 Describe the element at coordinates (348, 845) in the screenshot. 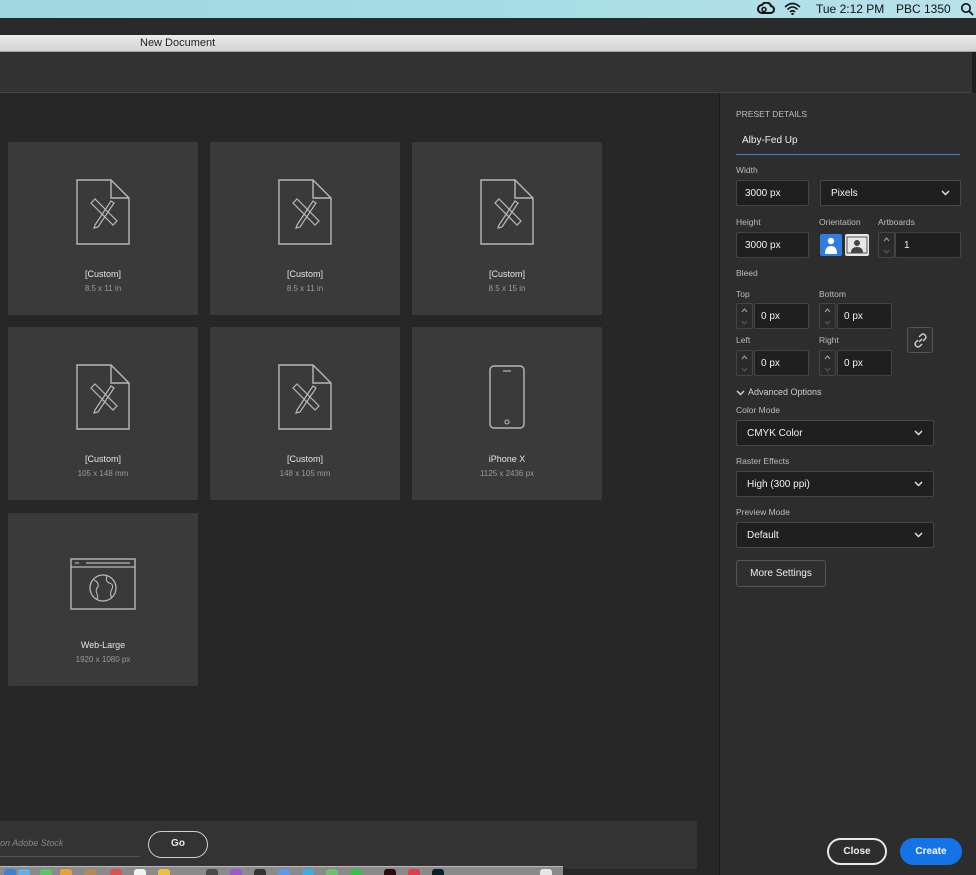

I see `stock-search-bar: on Adobe Stock Go` at that location.